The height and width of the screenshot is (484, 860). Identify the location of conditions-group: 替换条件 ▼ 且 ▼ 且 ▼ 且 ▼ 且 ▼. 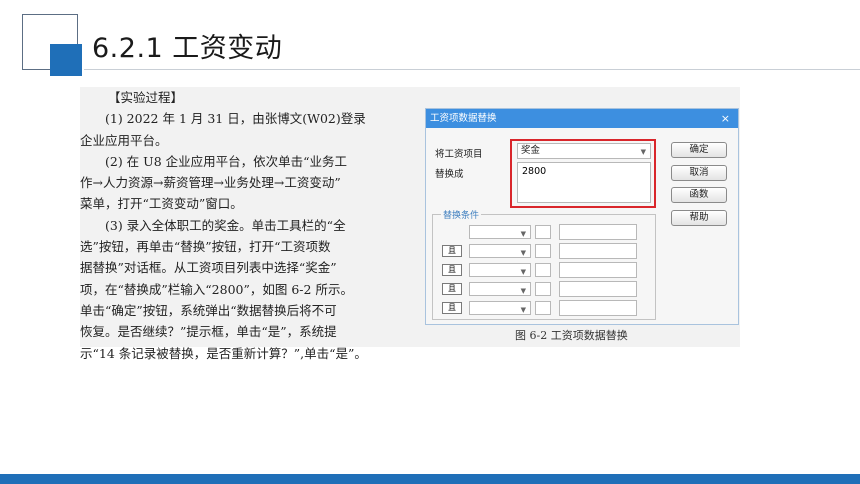
(544, 264).